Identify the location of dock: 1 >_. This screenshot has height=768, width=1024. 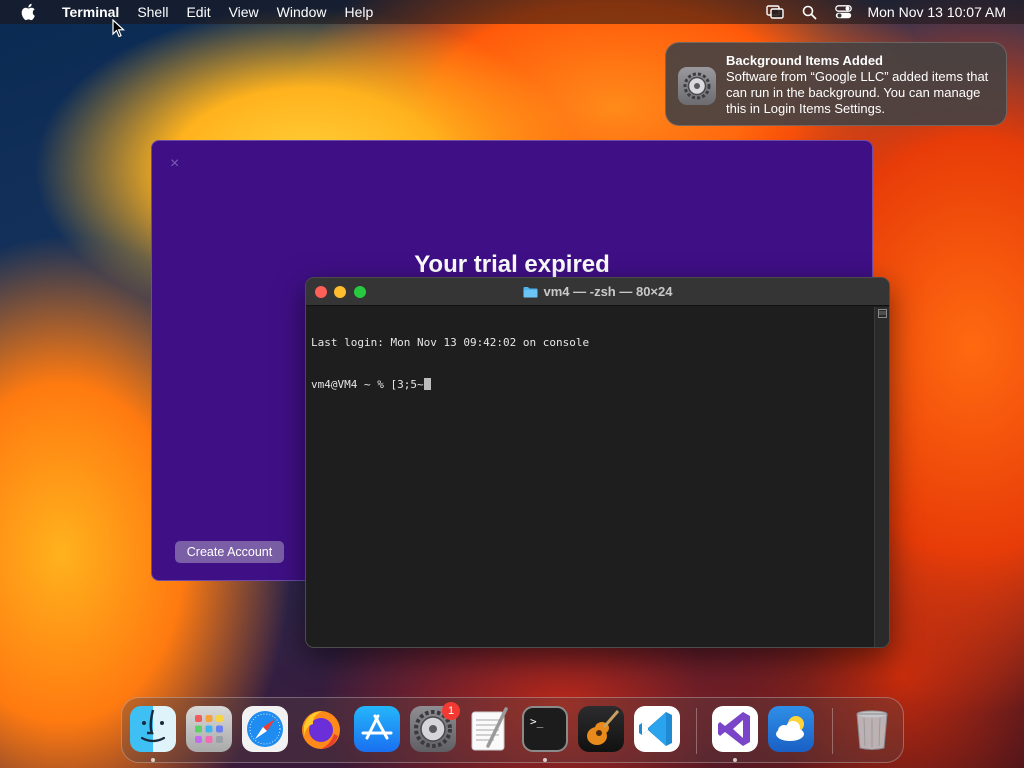
(512, 730).